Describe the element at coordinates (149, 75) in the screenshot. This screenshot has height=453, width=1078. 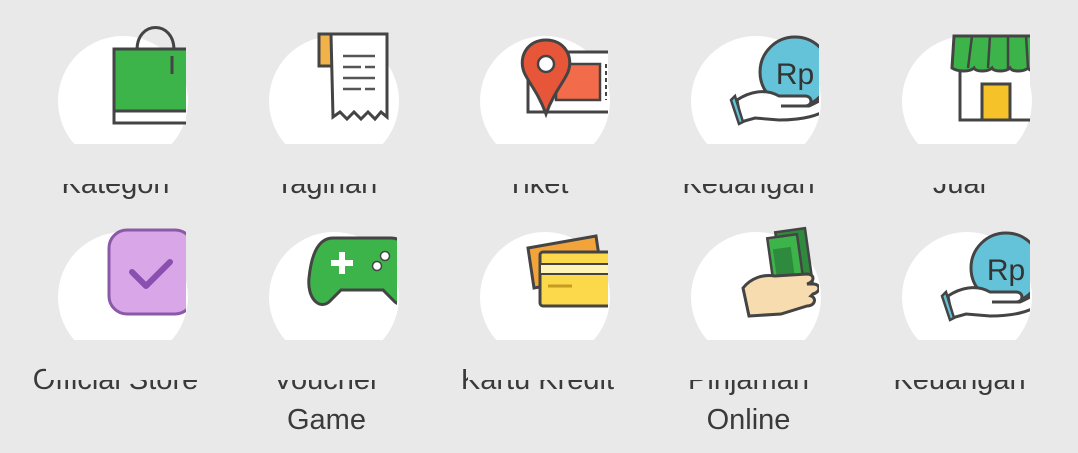
I see `shopping-bag-icon` at that location.